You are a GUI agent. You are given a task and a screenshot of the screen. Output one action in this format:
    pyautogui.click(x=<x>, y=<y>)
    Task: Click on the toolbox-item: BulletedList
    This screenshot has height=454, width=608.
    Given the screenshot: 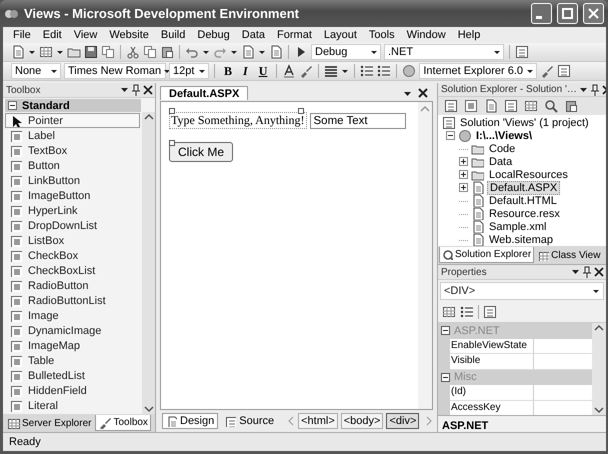 What is the action you would take?
    pyautogui.click(x=72, y=375)
    